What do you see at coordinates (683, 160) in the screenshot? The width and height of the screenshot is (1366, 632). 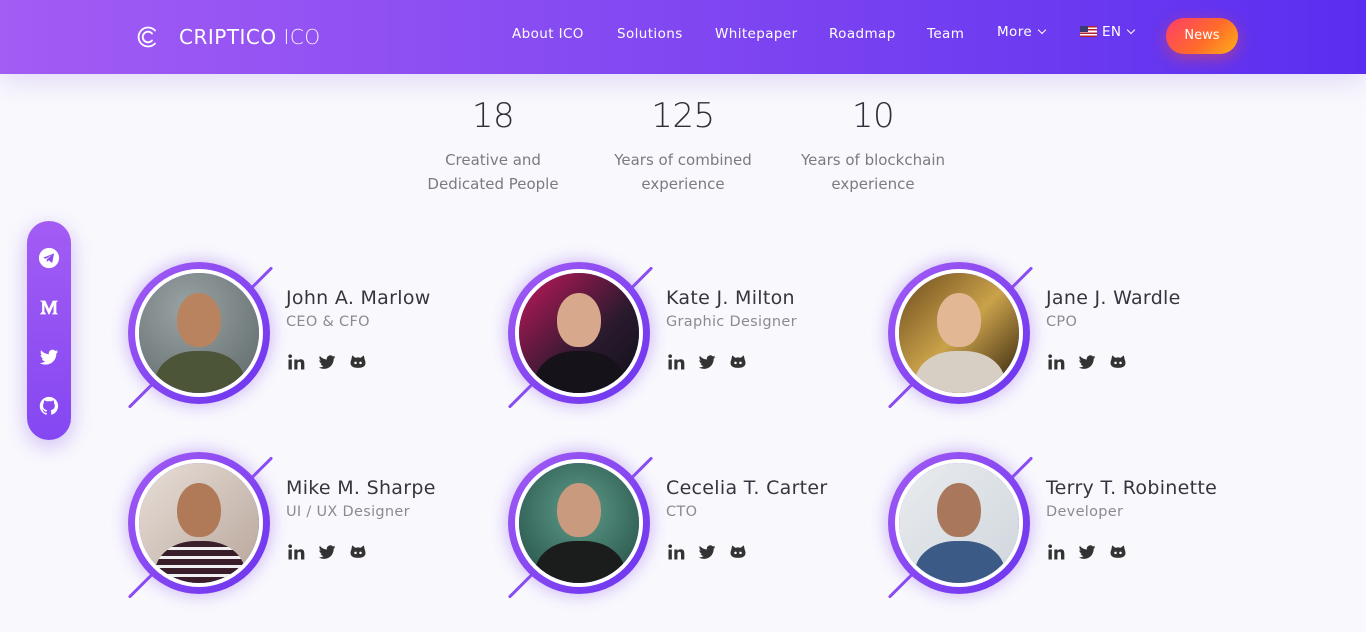 I see `stat-label-line: Years of combined` at bounding box center [683, 160].